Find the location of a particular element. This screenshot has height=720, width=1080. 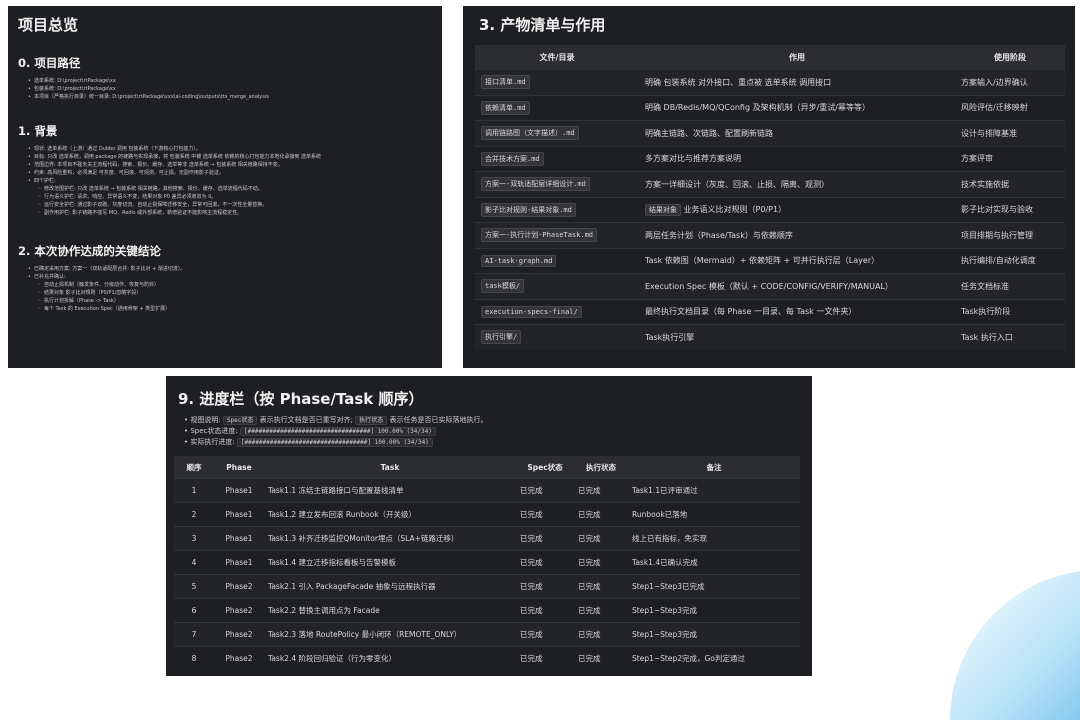

stage-cell: 技术实施依据 is located at coordinates (1010, 184).